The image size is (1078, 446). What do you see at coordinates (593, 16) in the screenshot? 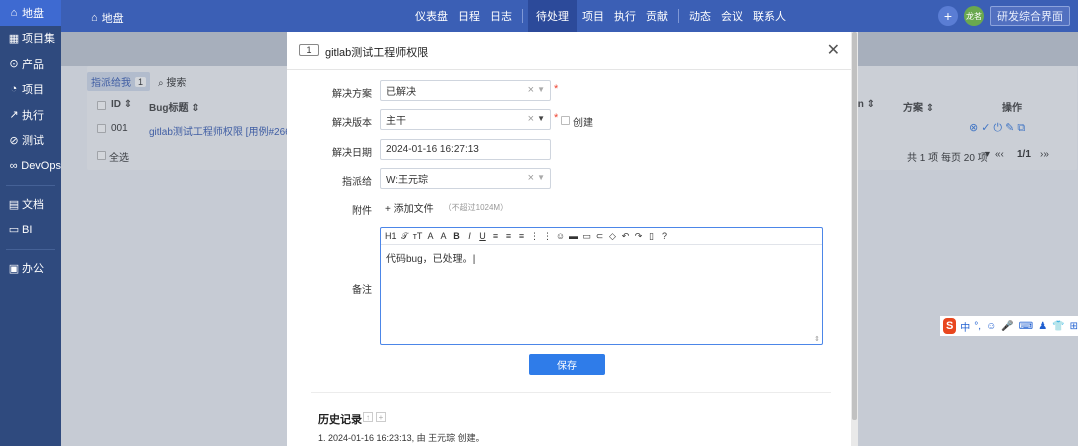
I see `nav-project: 项目` at bounding box center [593, 16].